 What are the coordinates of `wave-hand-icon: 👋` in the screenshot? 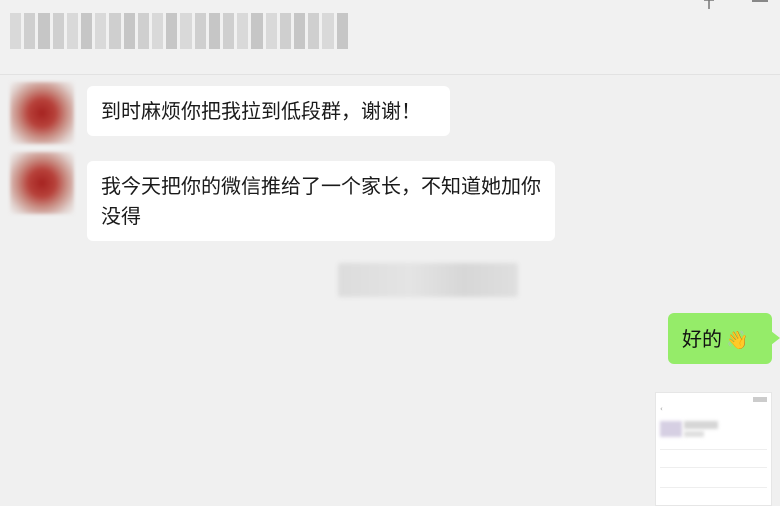 It's located at (737, 340).